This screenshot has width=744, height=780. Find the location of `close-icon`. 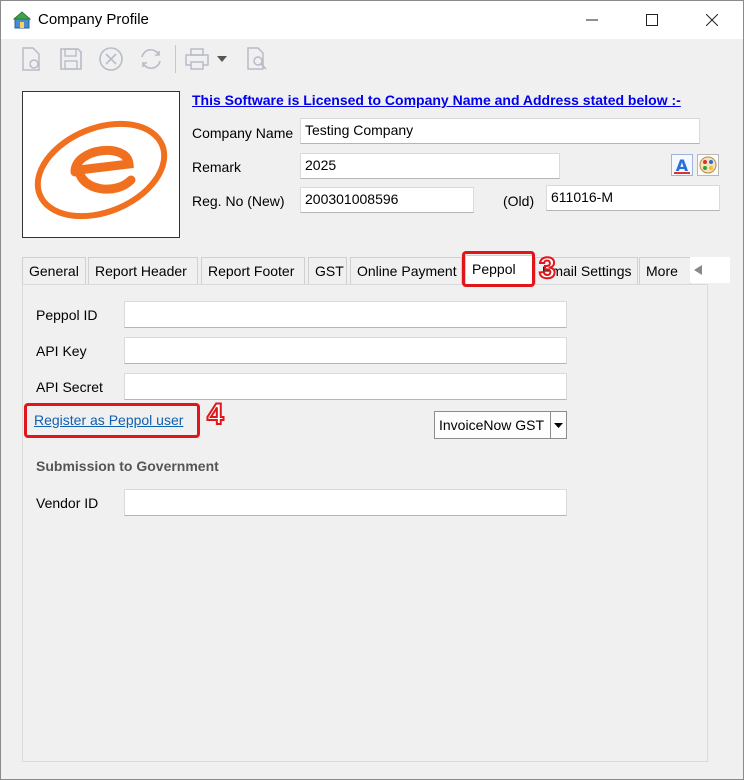

close-icon is located at coordinates (712, 20).